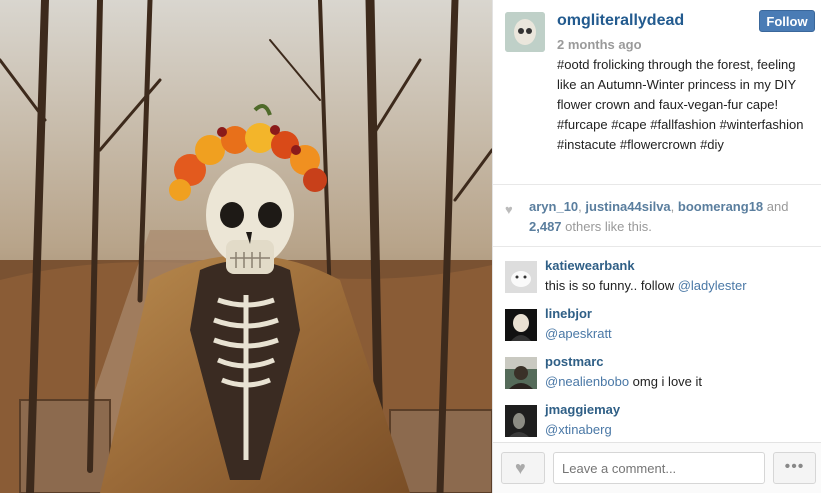 This screenshot has height=493, width=821. I want to click on comment-username: katiewearbank, so click(590, 265).